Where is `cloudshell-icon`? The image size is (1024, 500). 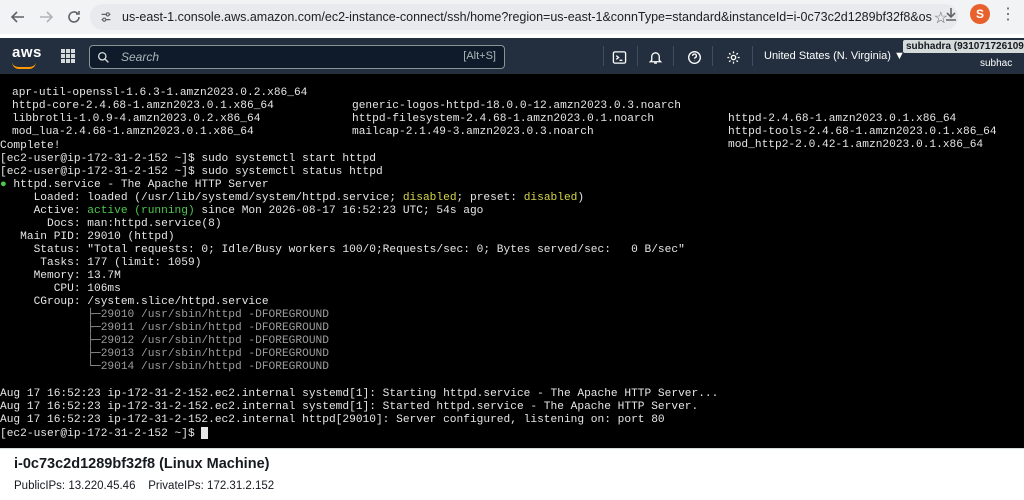 cloudshell-icon is located at coordinates (619, 57).